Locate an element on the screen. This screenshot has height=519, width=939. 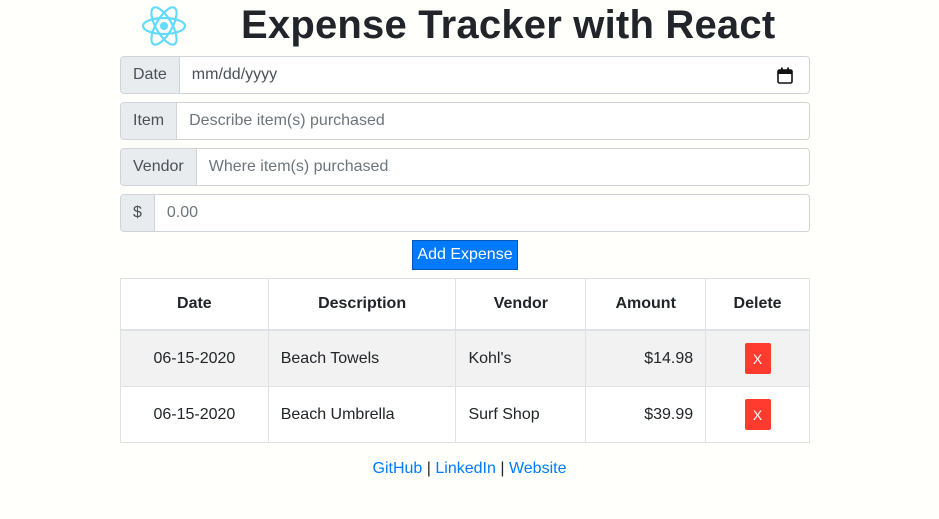
linkedin-link: LinkedIn is located at coordinates (465, 468).